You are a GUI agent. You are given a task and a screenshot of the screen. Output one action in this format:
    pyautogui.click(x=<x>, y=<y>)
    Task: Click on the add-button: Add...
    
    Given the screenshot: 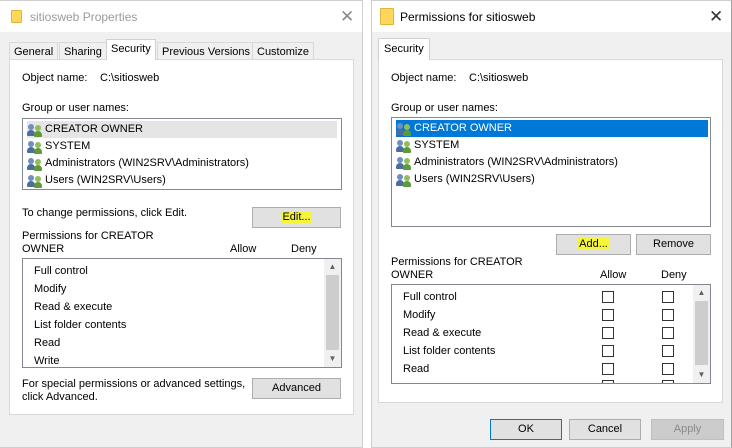 What is the action you would take?
    pyautogui.click(x=593, y=244)
    